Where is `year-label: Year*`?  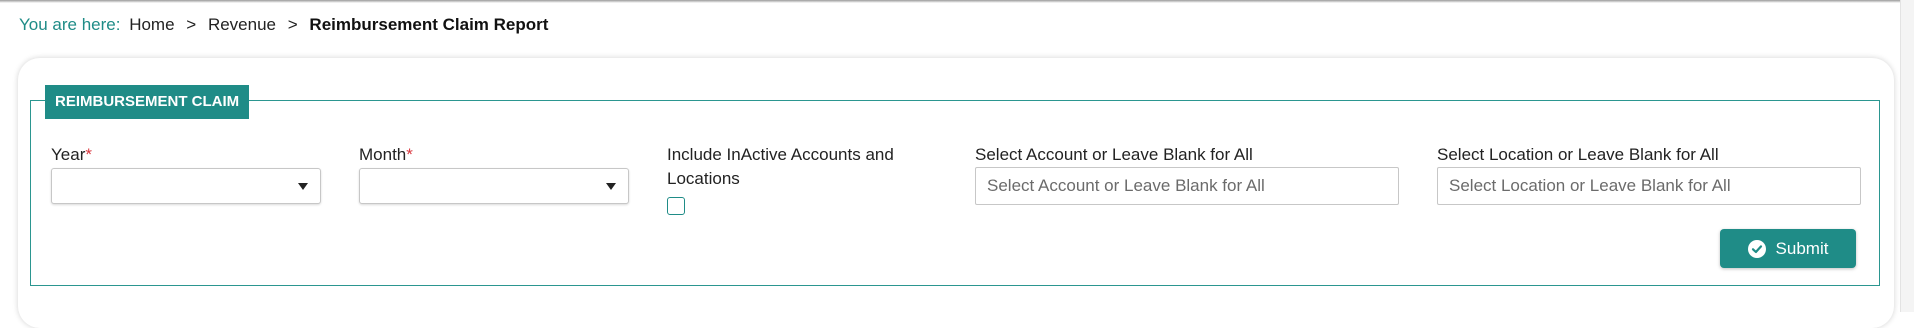
year-label: Year* is located at coordinates (71, 155).